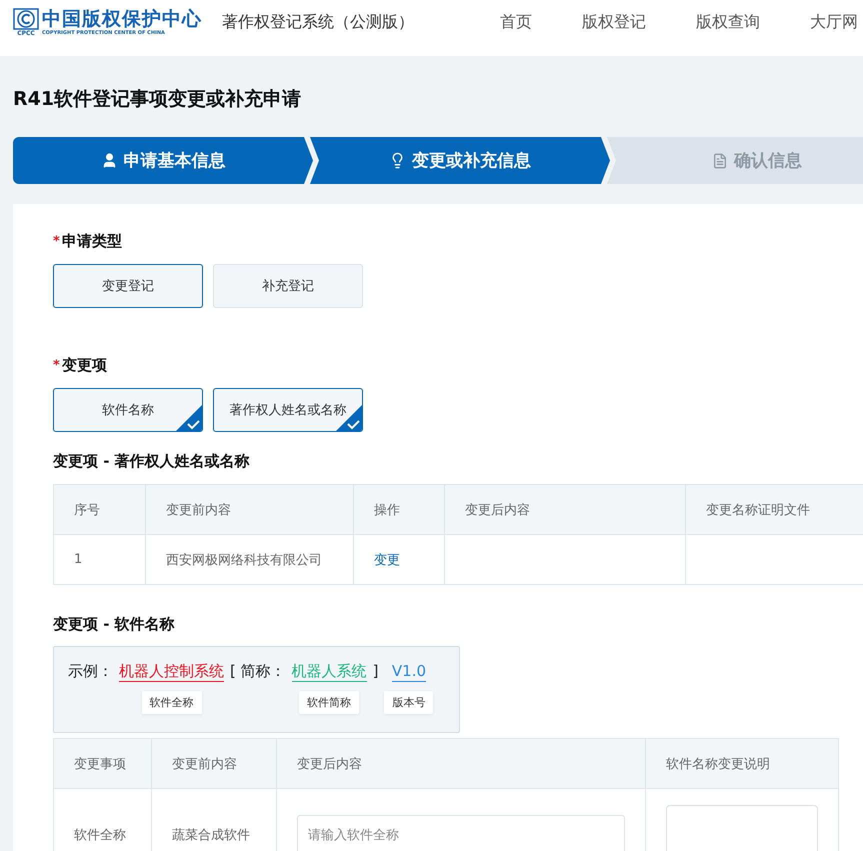 The height and width of the screenshot is (851, 863). I want to click on system-name: 著作权登记系统（公测版）, so click(318, 22).